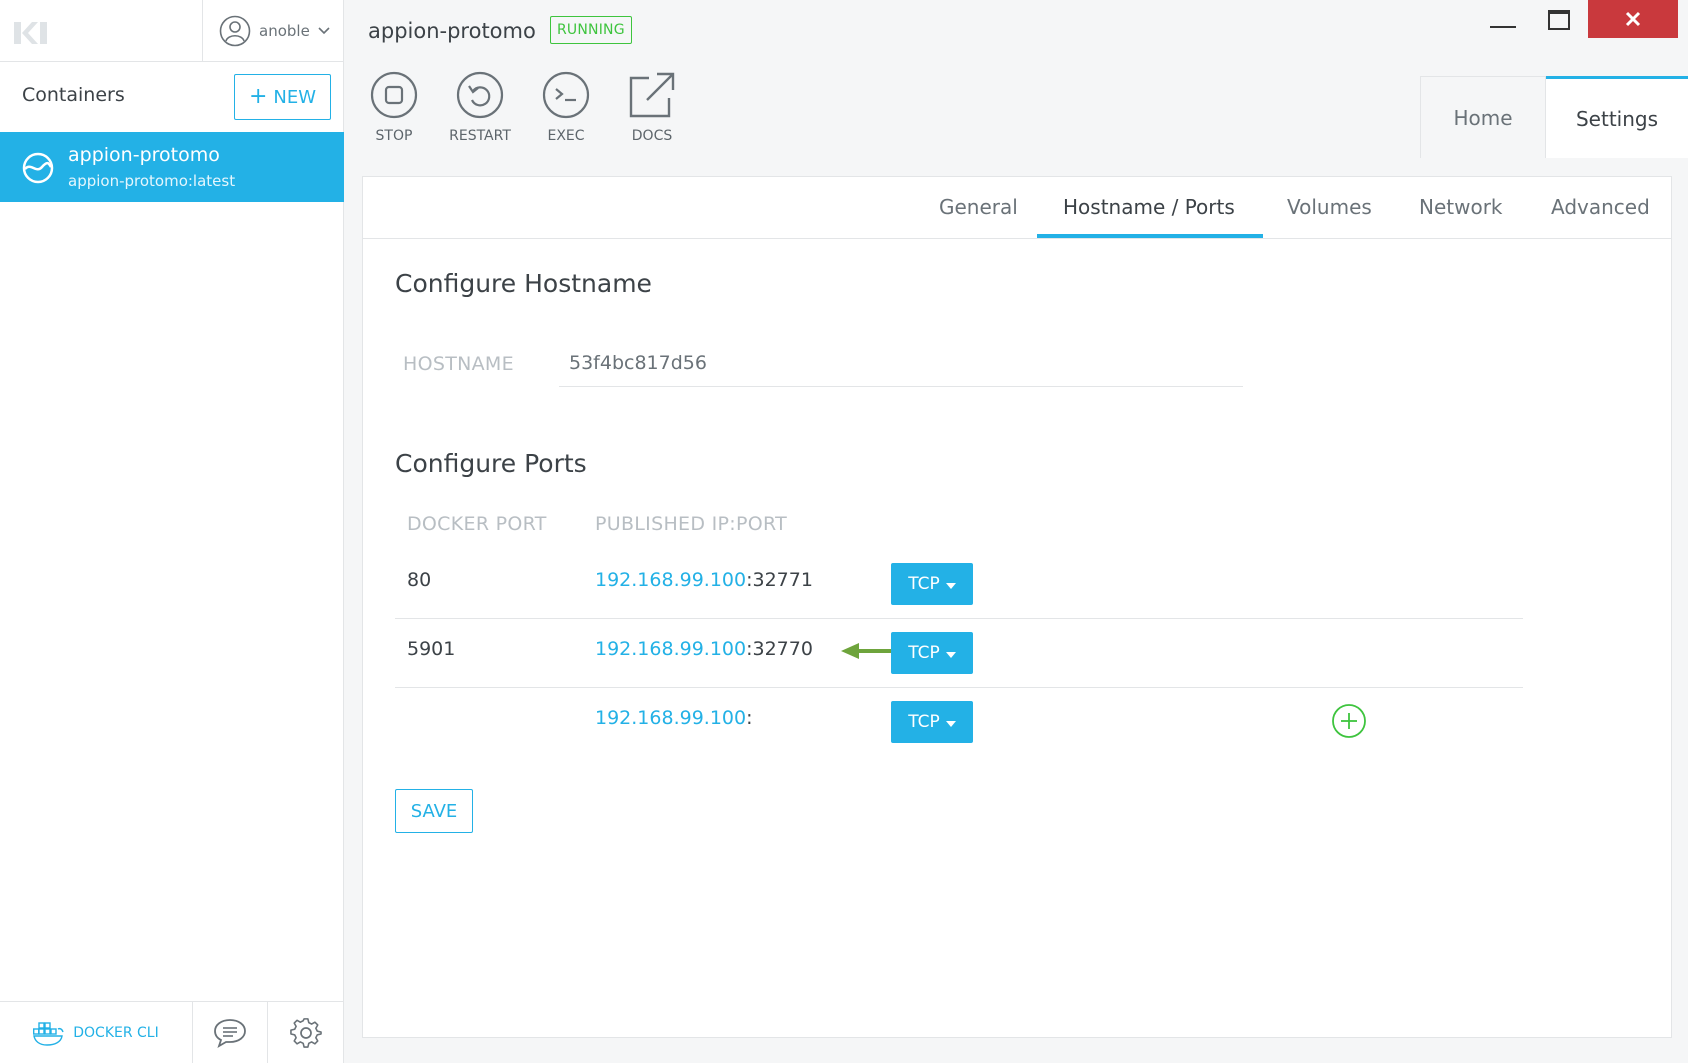 The width and height of the screenshot is (1688, 1063). Describe the element at coordinates (144, 155) in the screenshot. I see `container-name: appion-protomo` at that location.